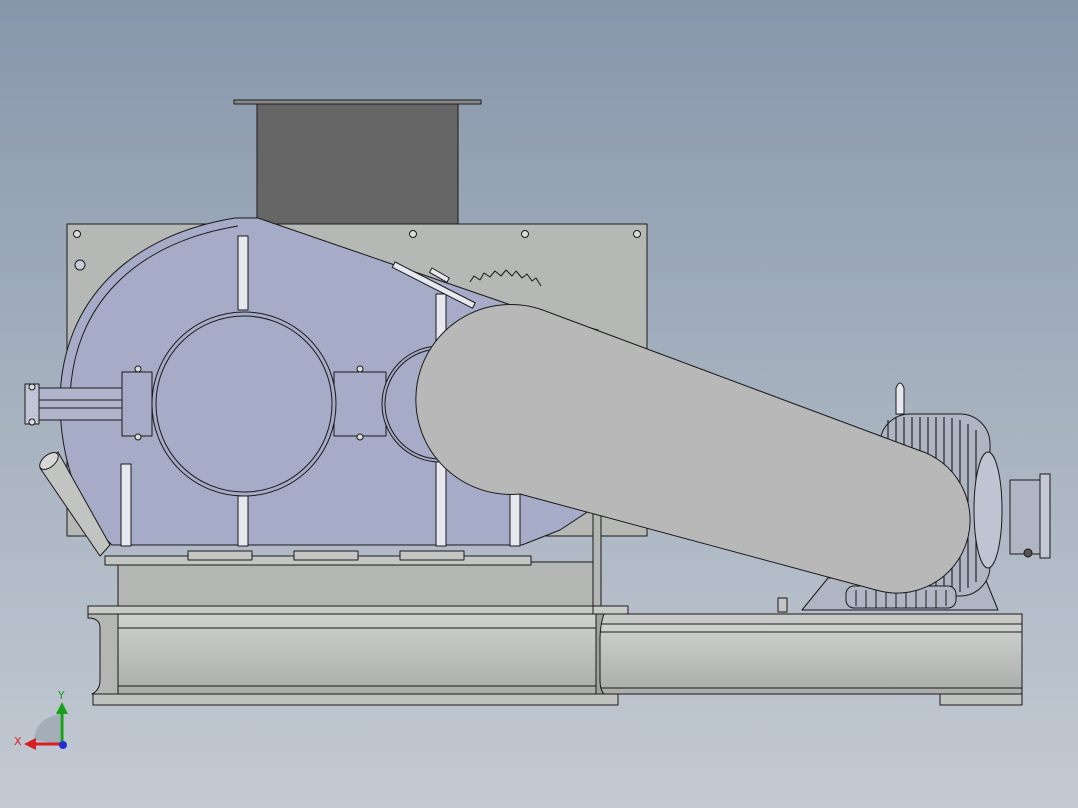  What do you see at coordinates (80, 265) in the screenshot?
I see `housing-bolt` at bounding box center [80, 265].